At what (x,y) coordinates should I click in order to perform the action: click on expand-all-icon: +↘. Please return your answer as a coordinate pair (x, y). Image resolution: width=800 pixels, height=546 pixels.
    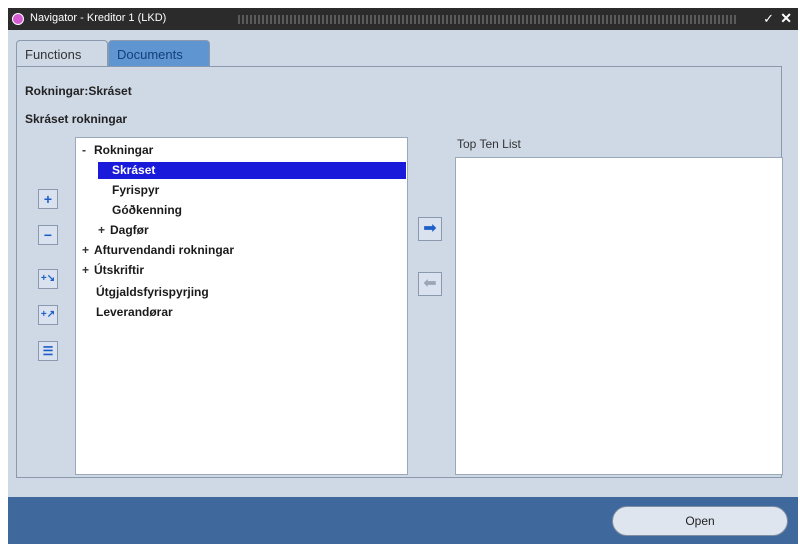
    Looking at the image, I should click on (48, 278).